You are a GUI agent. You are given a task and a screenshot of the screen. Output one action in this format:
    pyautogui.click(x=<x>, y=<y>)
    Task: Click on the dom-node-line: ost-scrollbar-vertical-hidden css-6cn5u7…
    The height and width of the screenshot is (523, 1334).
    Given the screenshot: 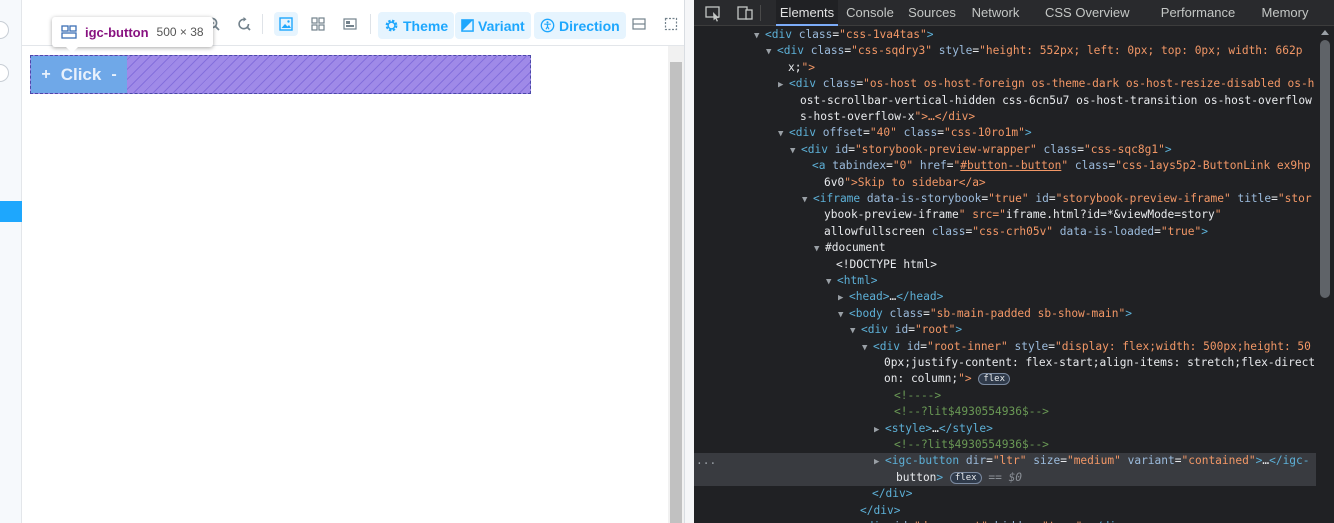 What is the action you would take?
    pyautogui.click(x=1005, y=101)
    